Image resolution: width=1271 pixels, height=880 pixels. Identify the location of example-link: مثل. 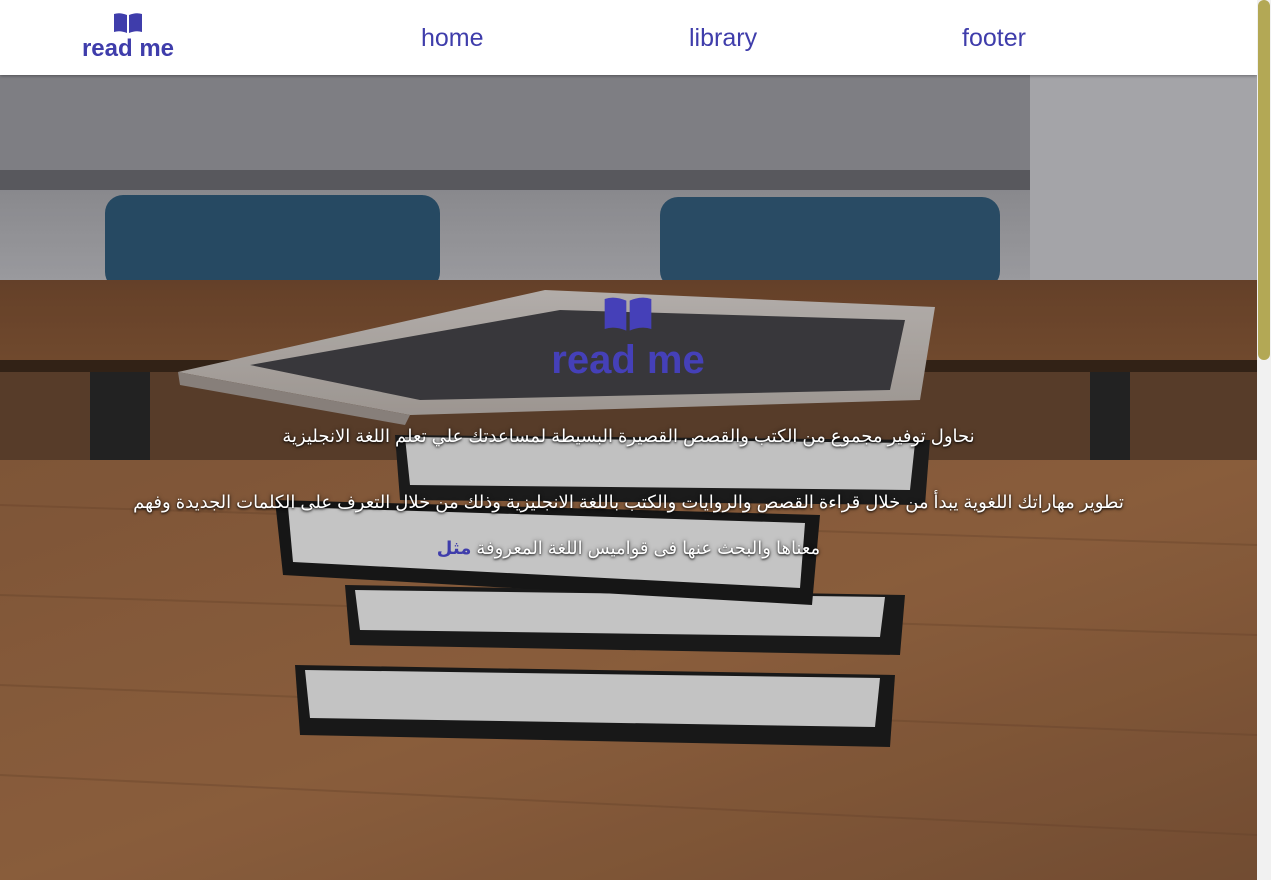
(454, 548).